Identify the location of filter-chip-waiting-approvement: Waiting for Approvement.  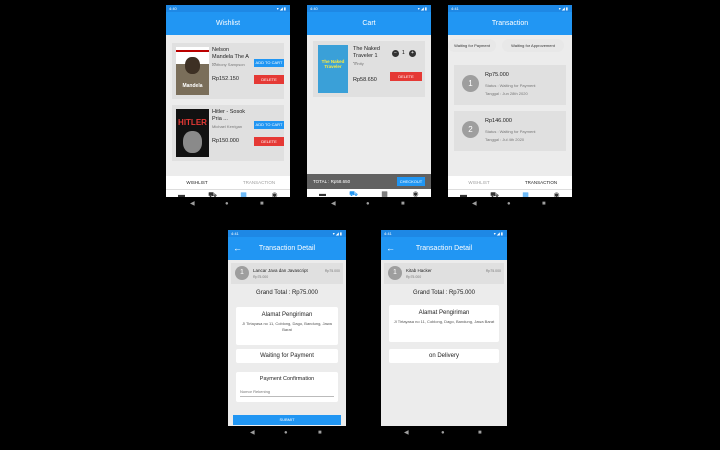
(533, 45).